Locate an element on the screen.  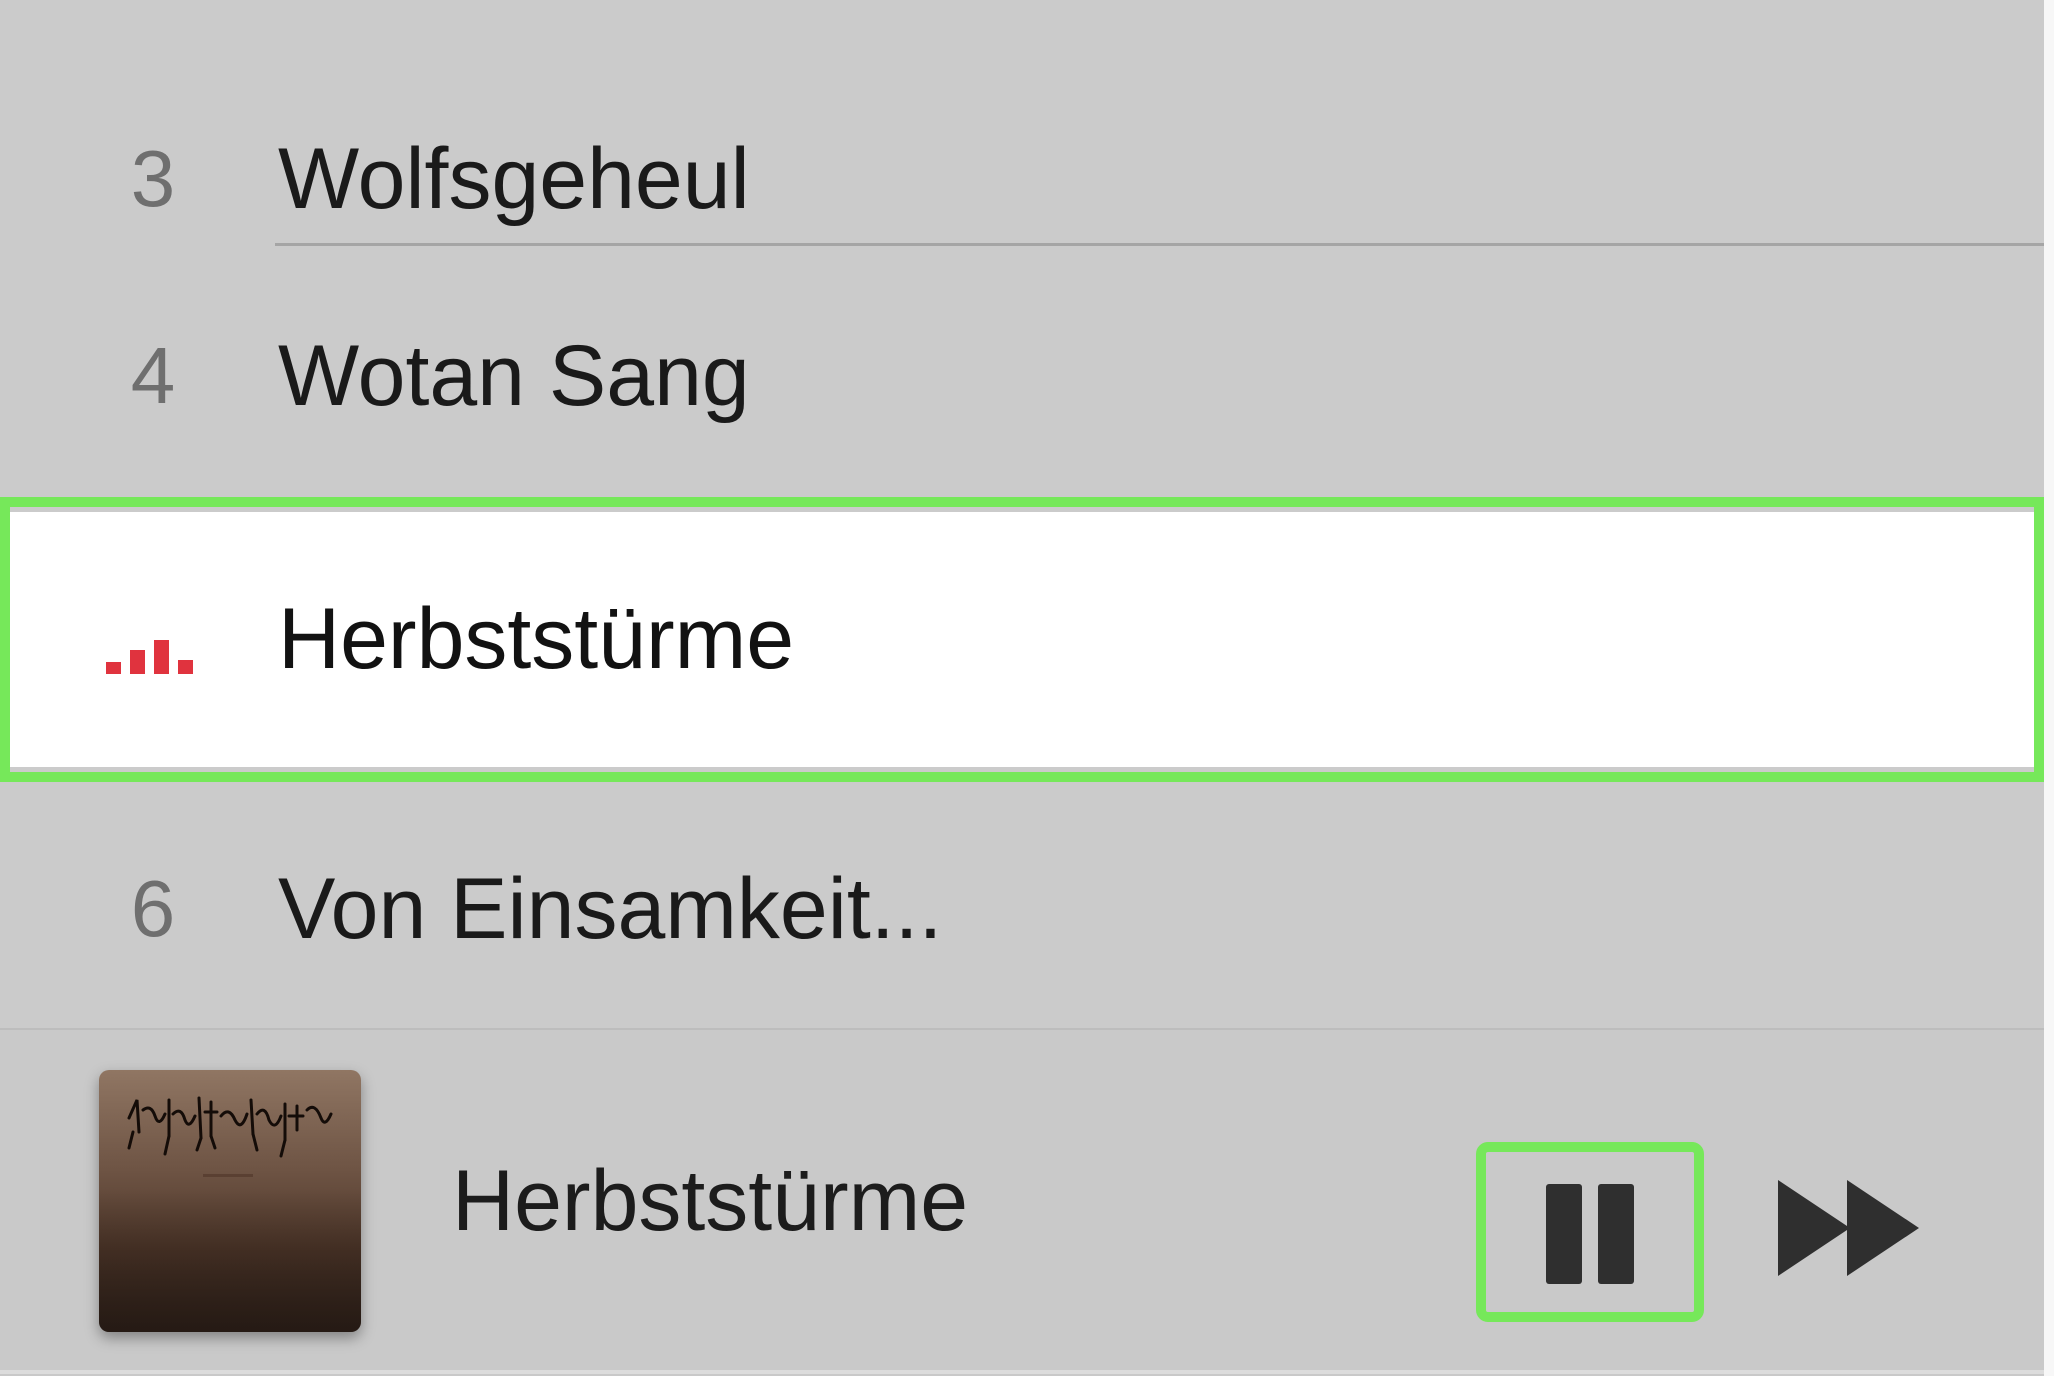
album-artwork is located at coordinates (230, 1201).